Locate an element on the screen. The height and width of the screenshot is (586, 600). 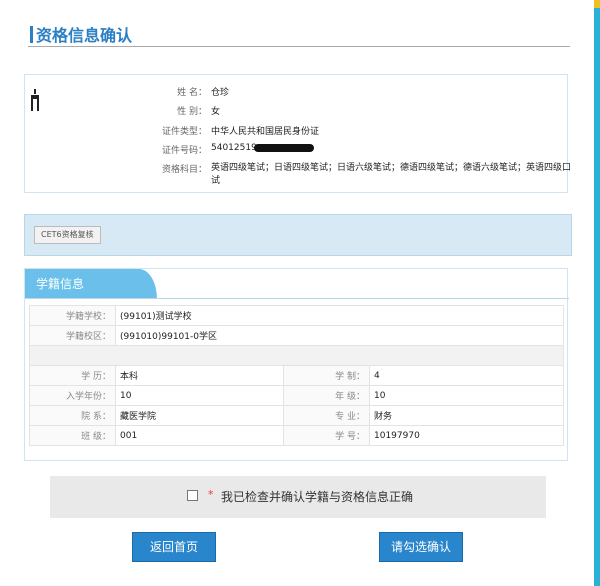
table-row: 班 级： 001 学 号： 10197970 is located at coordinates (296, 435).